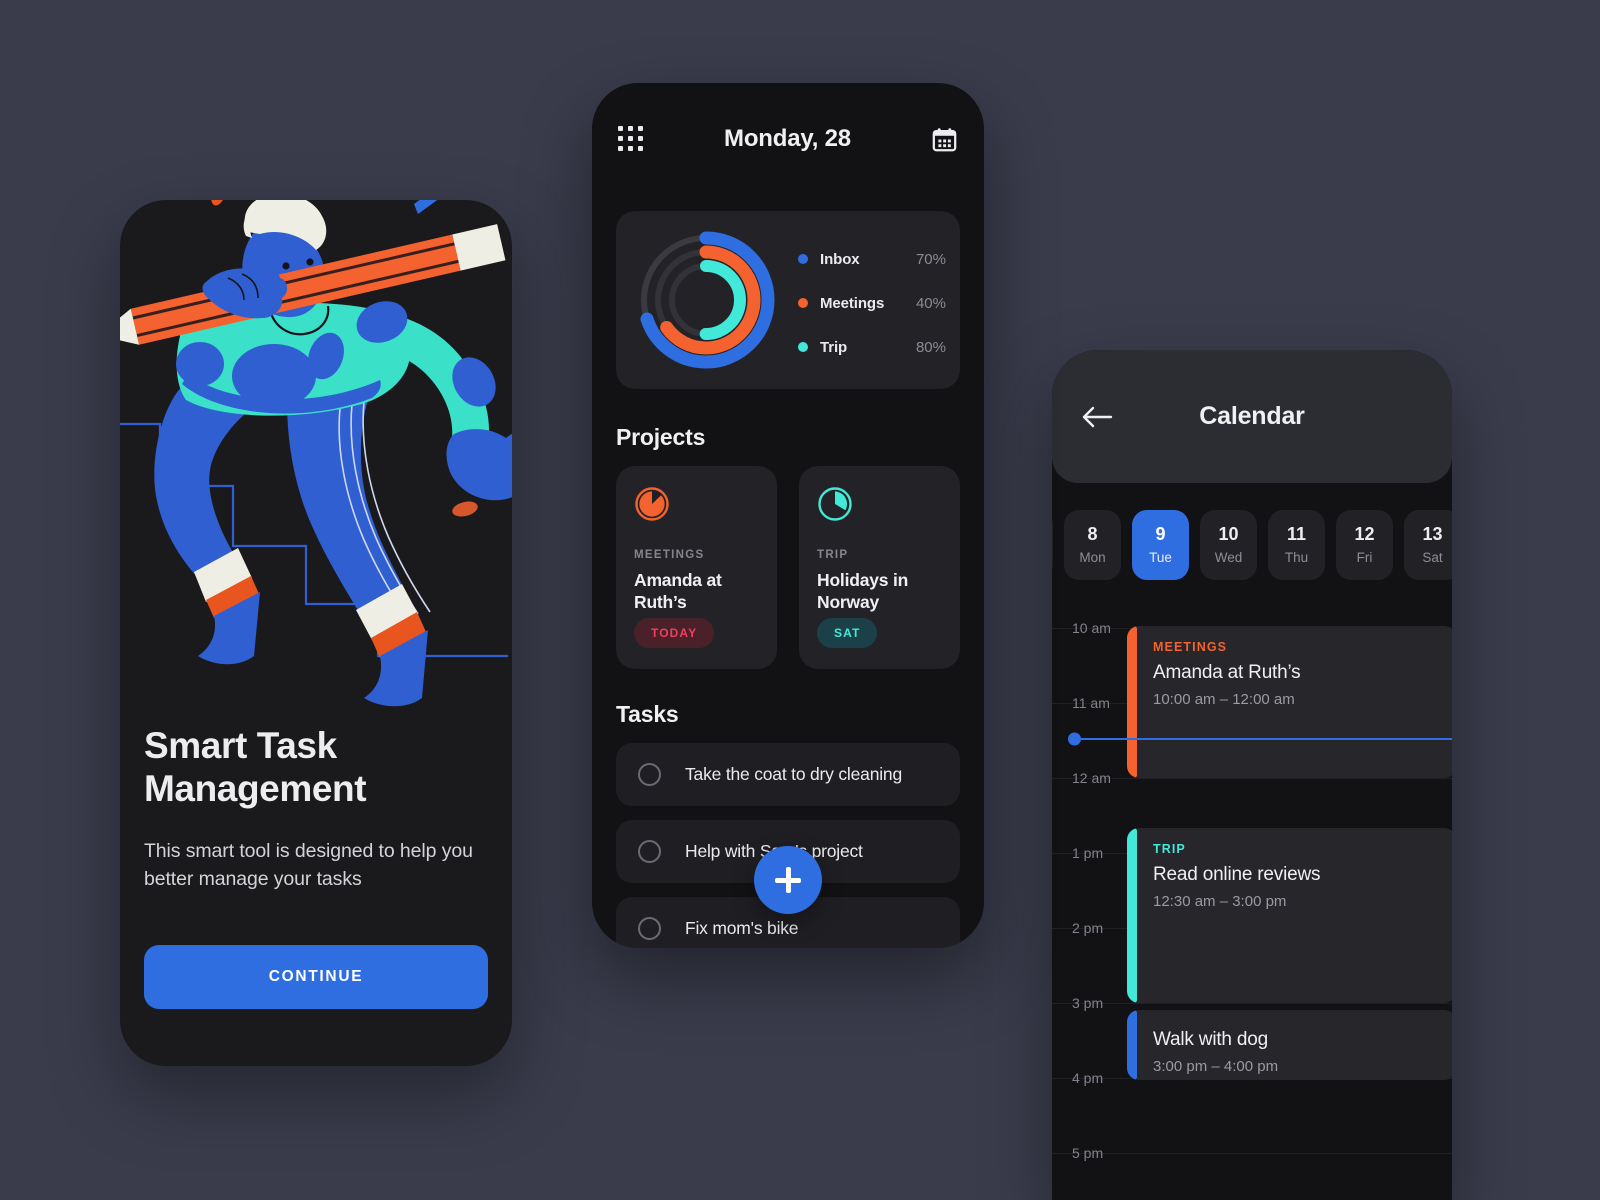 This screenshot has width=1600, height=1200. Describe the element at coordinates (1237, 874) in the screenshot. I see `event-name: Read online reviews` at that location.